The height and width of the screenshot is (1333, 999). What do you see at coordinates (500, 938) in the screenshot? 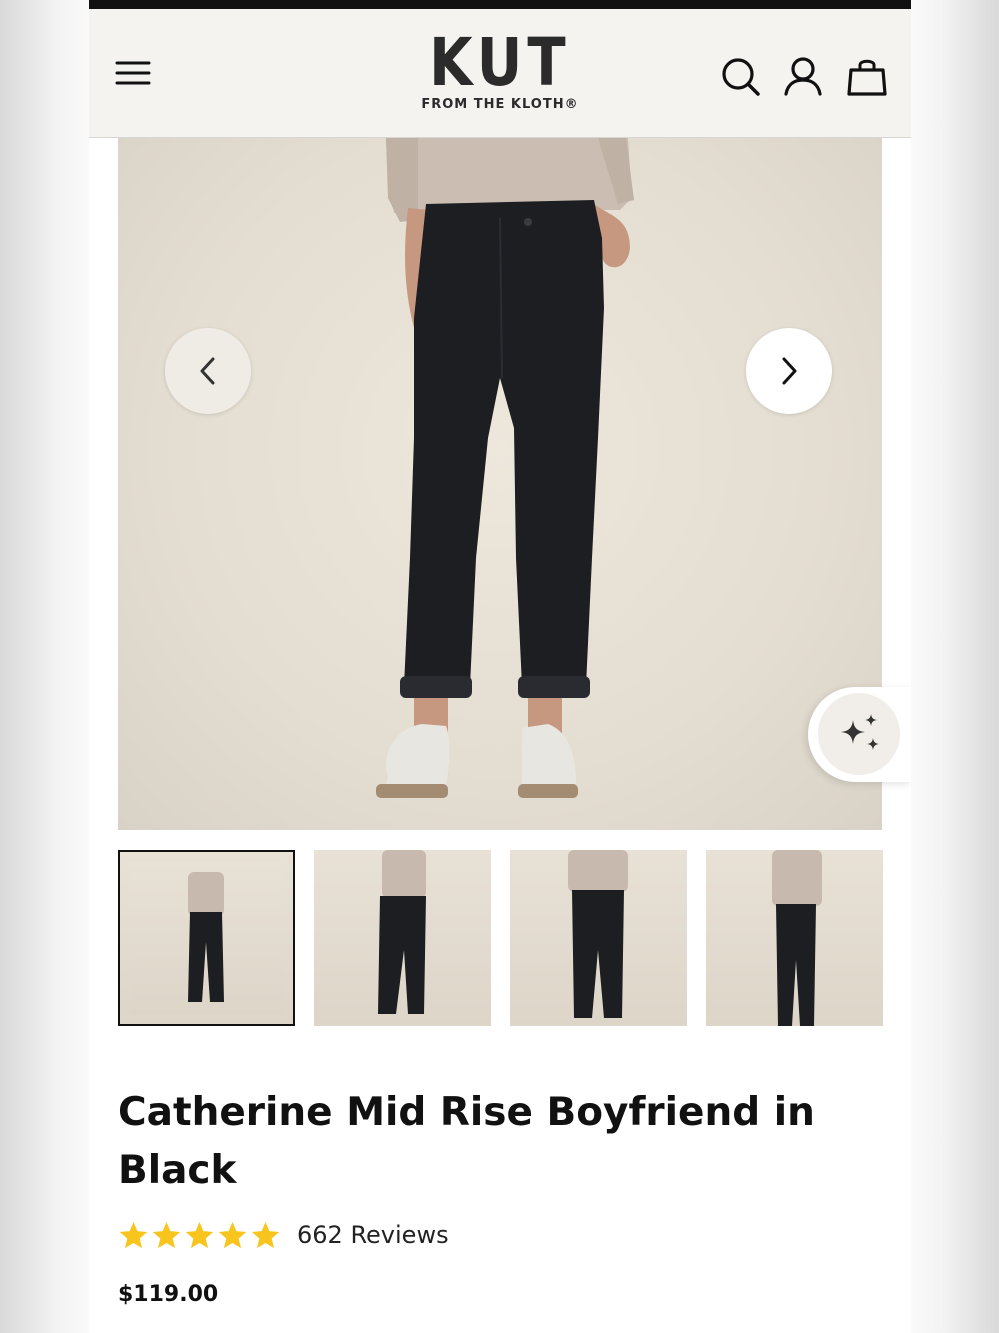
I see `thumbnail-strip` at bounding box center [500, 938].